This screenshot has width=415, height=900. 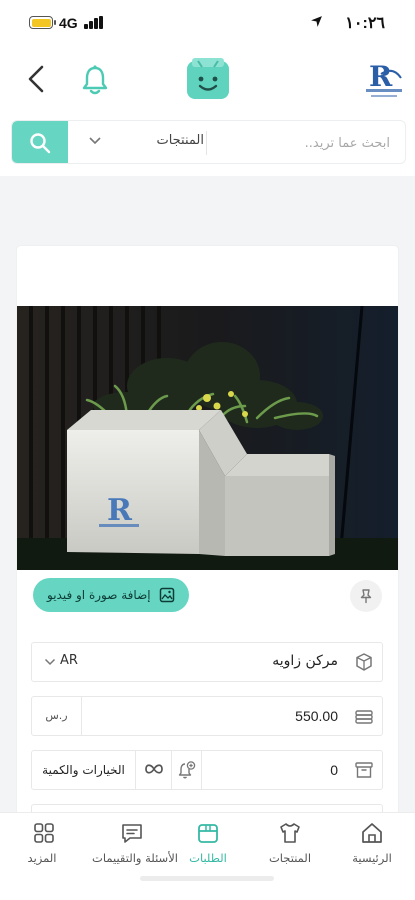 I want to click on divider, so click(x=206, y=143).